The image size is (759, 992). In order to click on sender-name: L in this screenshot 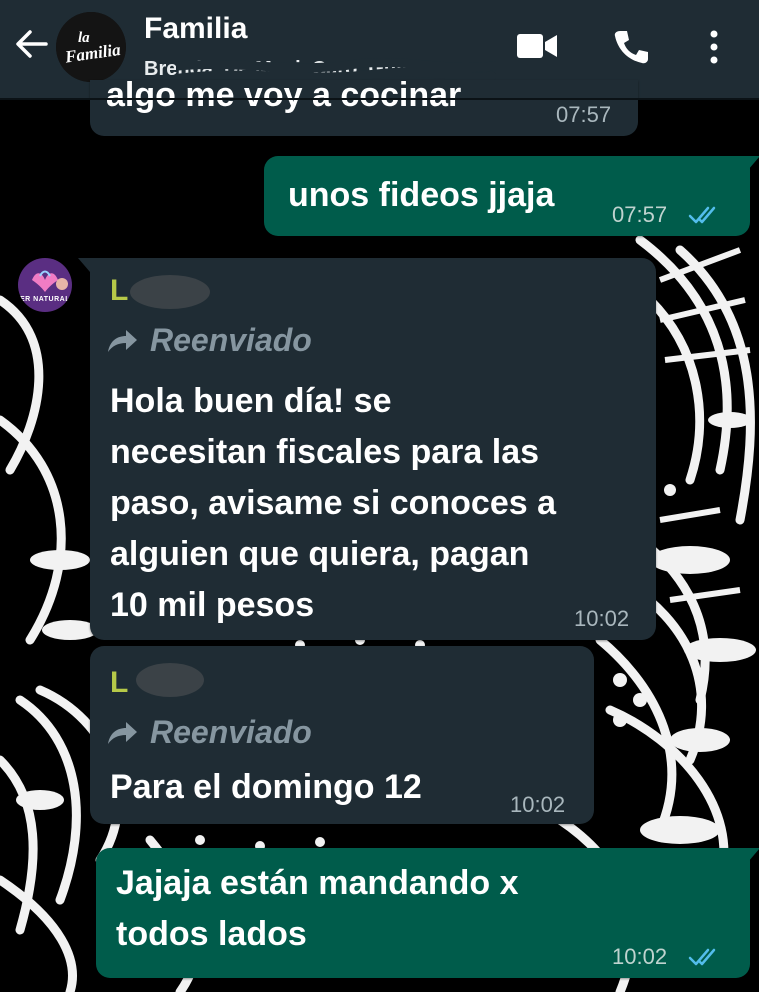, I will do `click(119, 683)`.